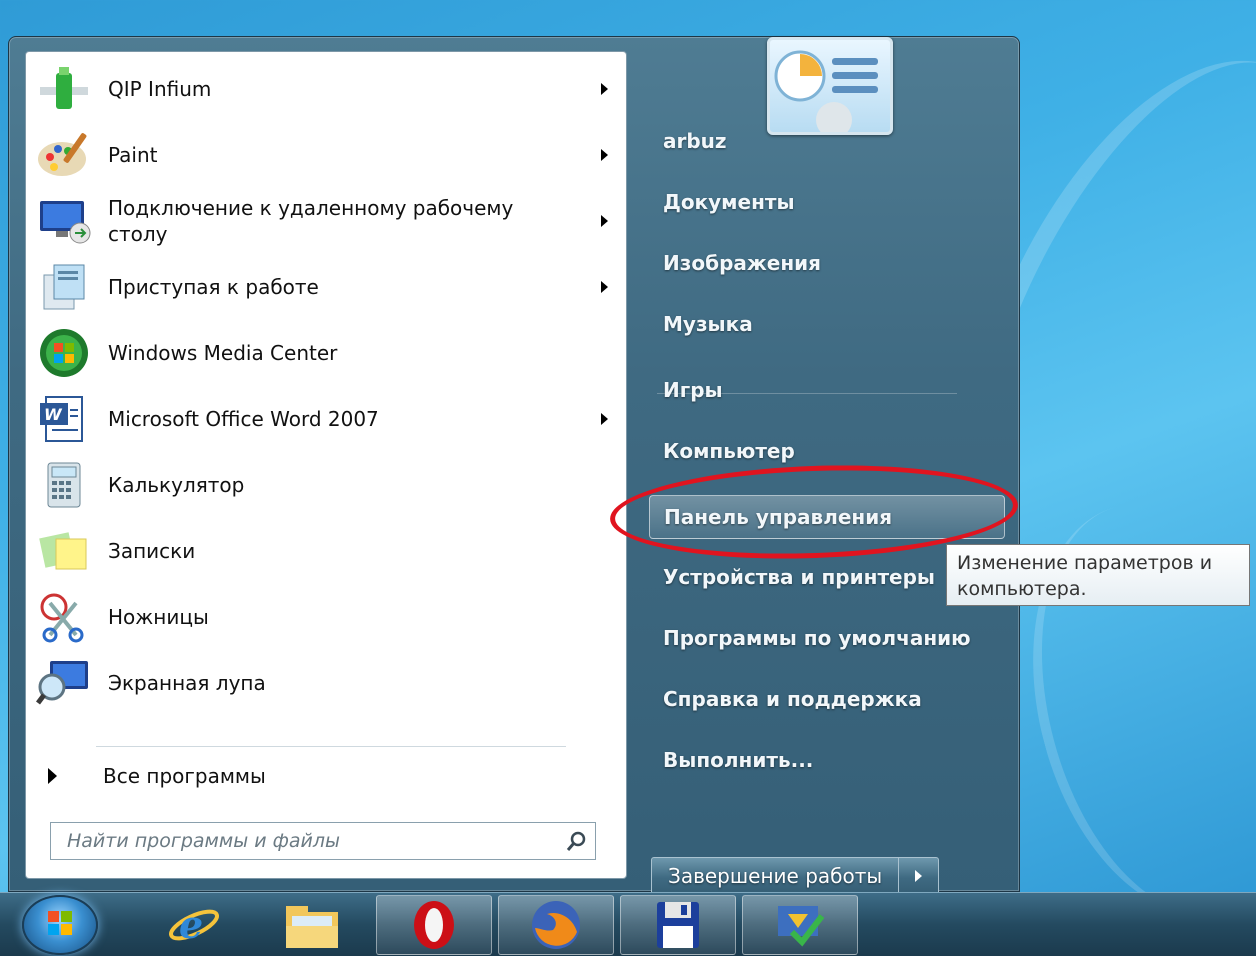 This screenshot has width=1256, height=956. What do you see at coordinates (829, 390) in the screenshot?
I see `games-link: Игры` at bounding box center [829, 390].